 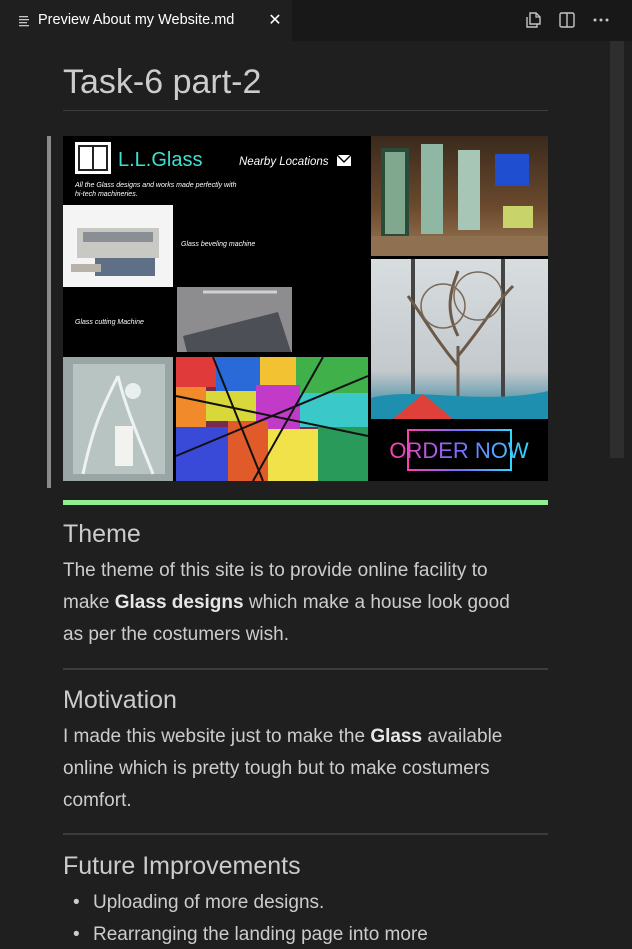 I want to click on tagline-line-2: hi-tech machineries., so click(x=106, y=194).